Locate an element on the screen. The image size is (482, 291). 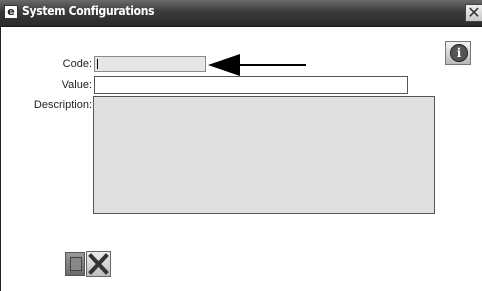
code-label: Code: is located at coordinates (77, 64).